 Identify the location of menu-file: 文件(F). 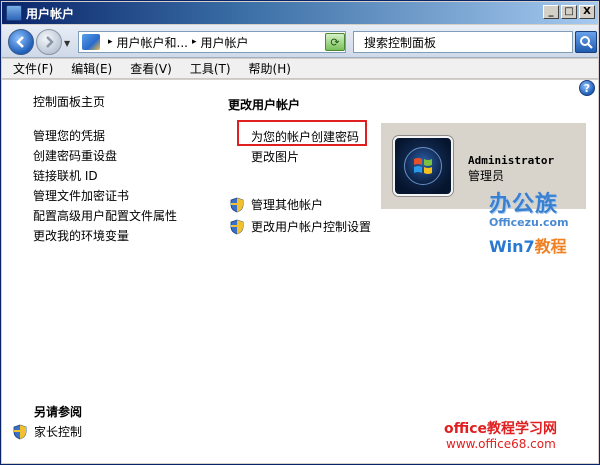
(33, 68).